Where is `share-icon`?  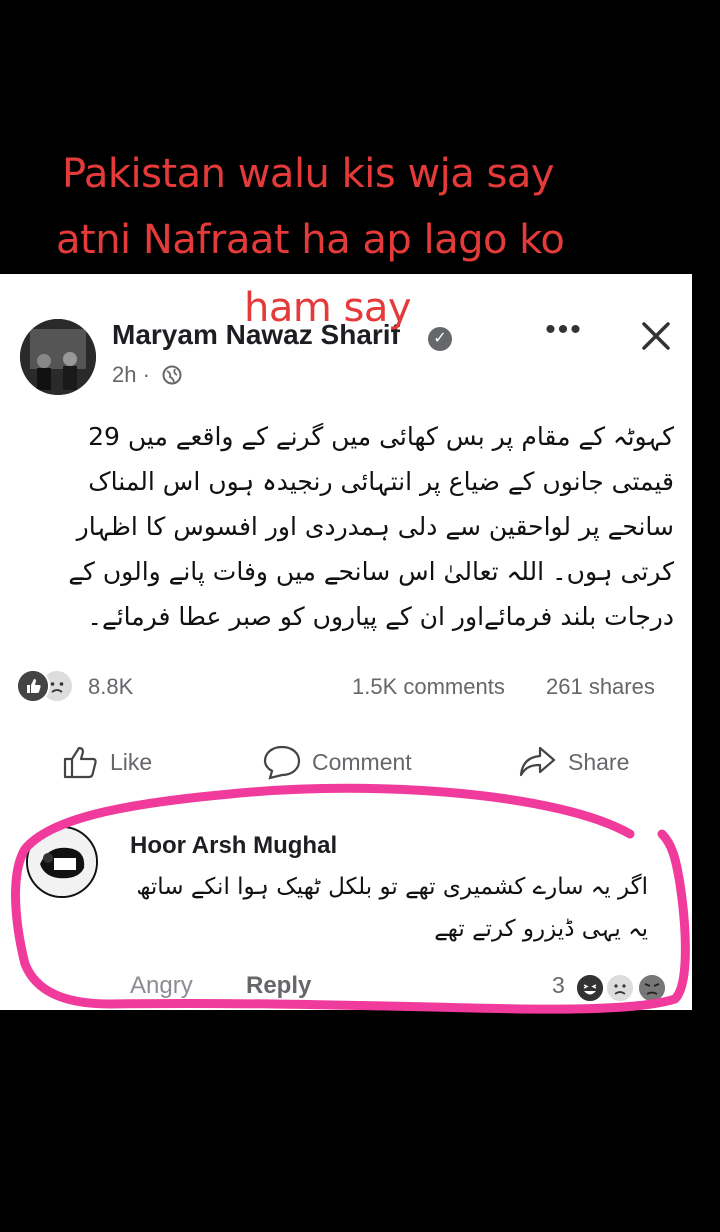 share-icon is located at coordinates (537, 761).